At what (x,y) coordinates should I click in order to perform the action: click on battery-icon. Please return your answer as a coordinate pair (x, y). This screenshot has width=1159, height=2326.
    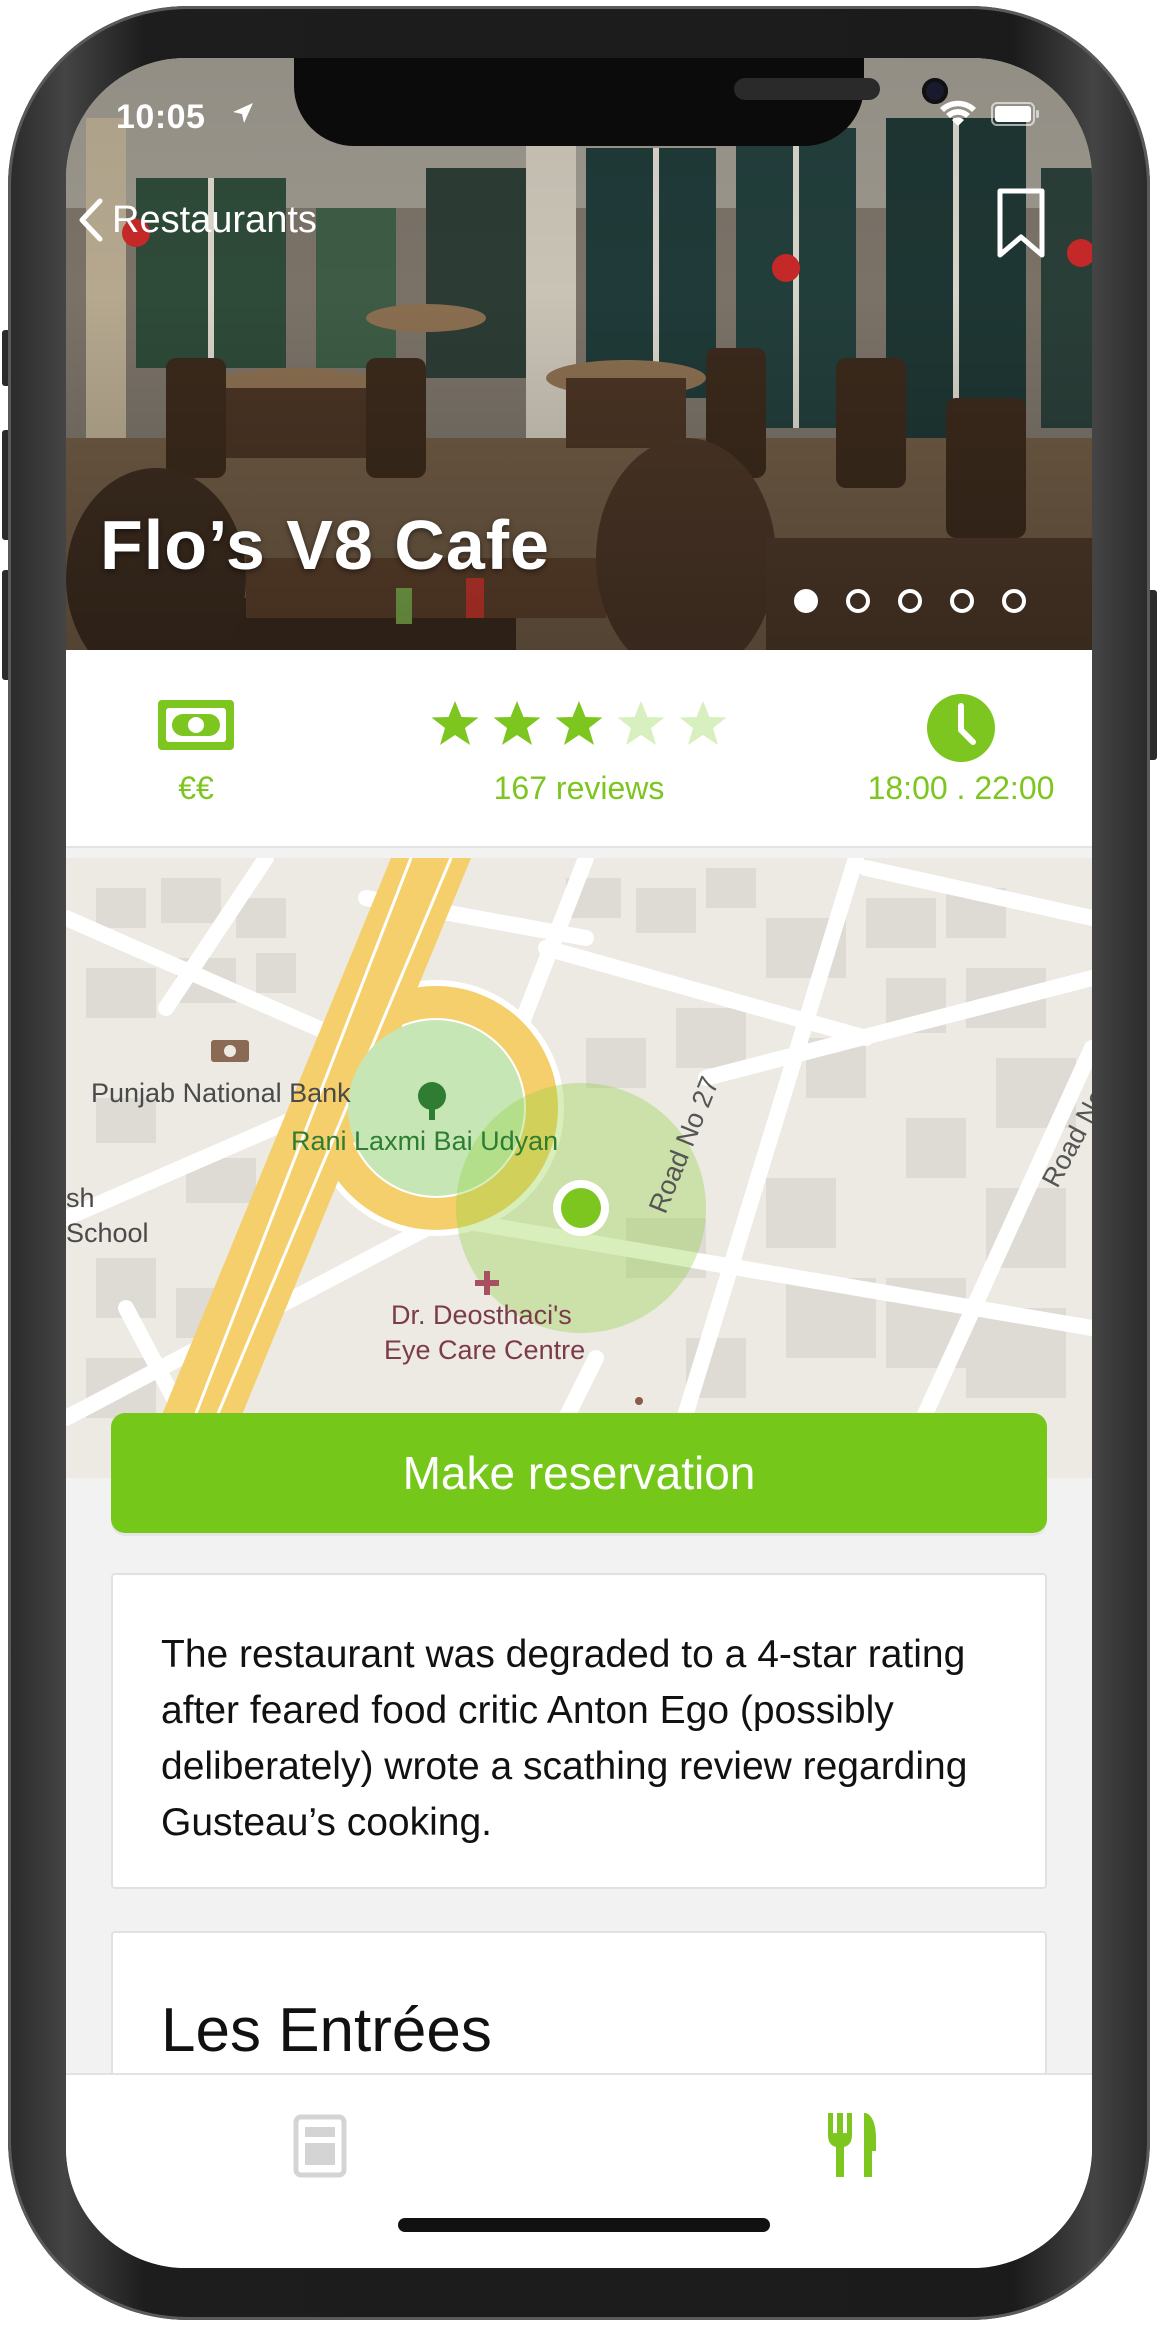
    Looking at the image, I should click on (1015, 114).